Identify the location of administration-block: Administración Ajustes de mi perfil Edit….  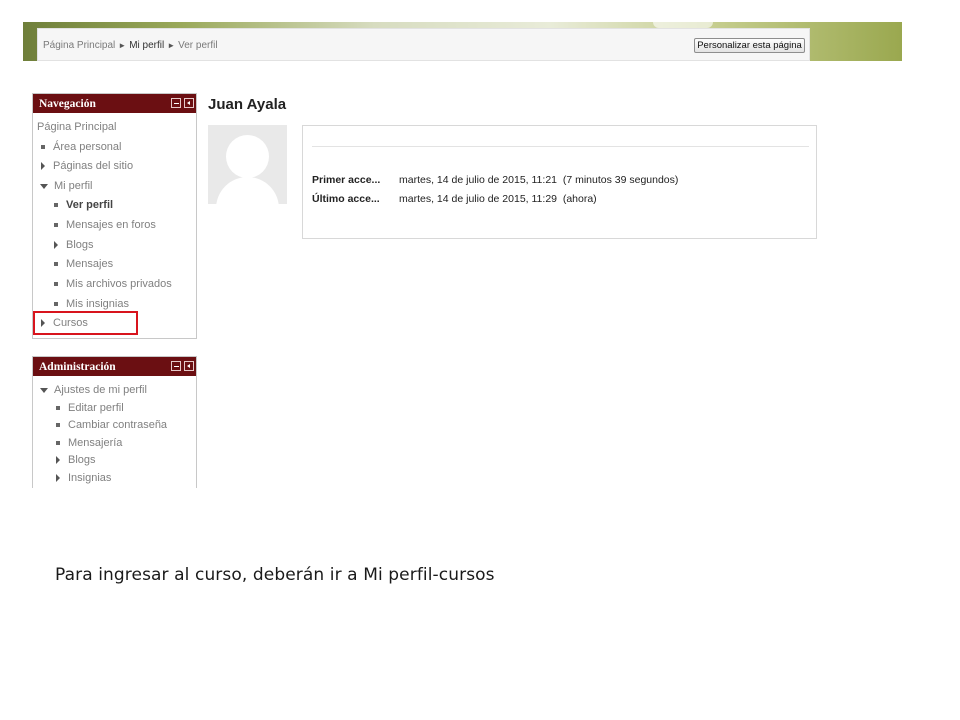
(114, 422).